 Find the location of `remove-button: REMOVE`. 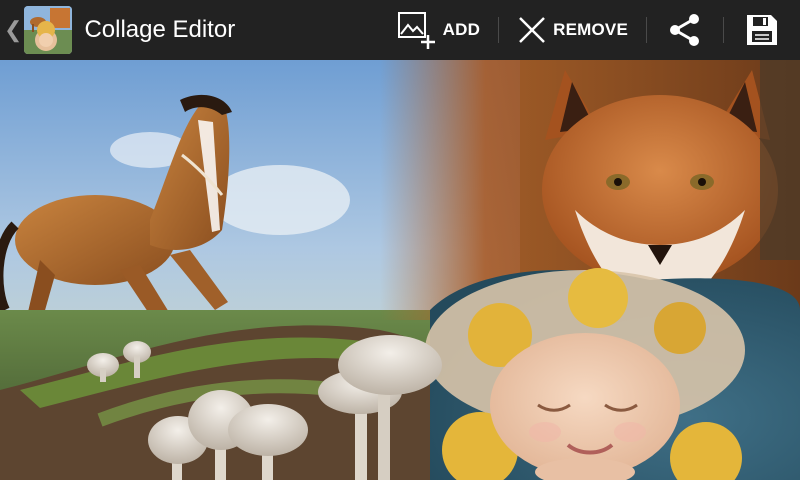

remove-button: REMOVE is located at coordinates (572, 30).